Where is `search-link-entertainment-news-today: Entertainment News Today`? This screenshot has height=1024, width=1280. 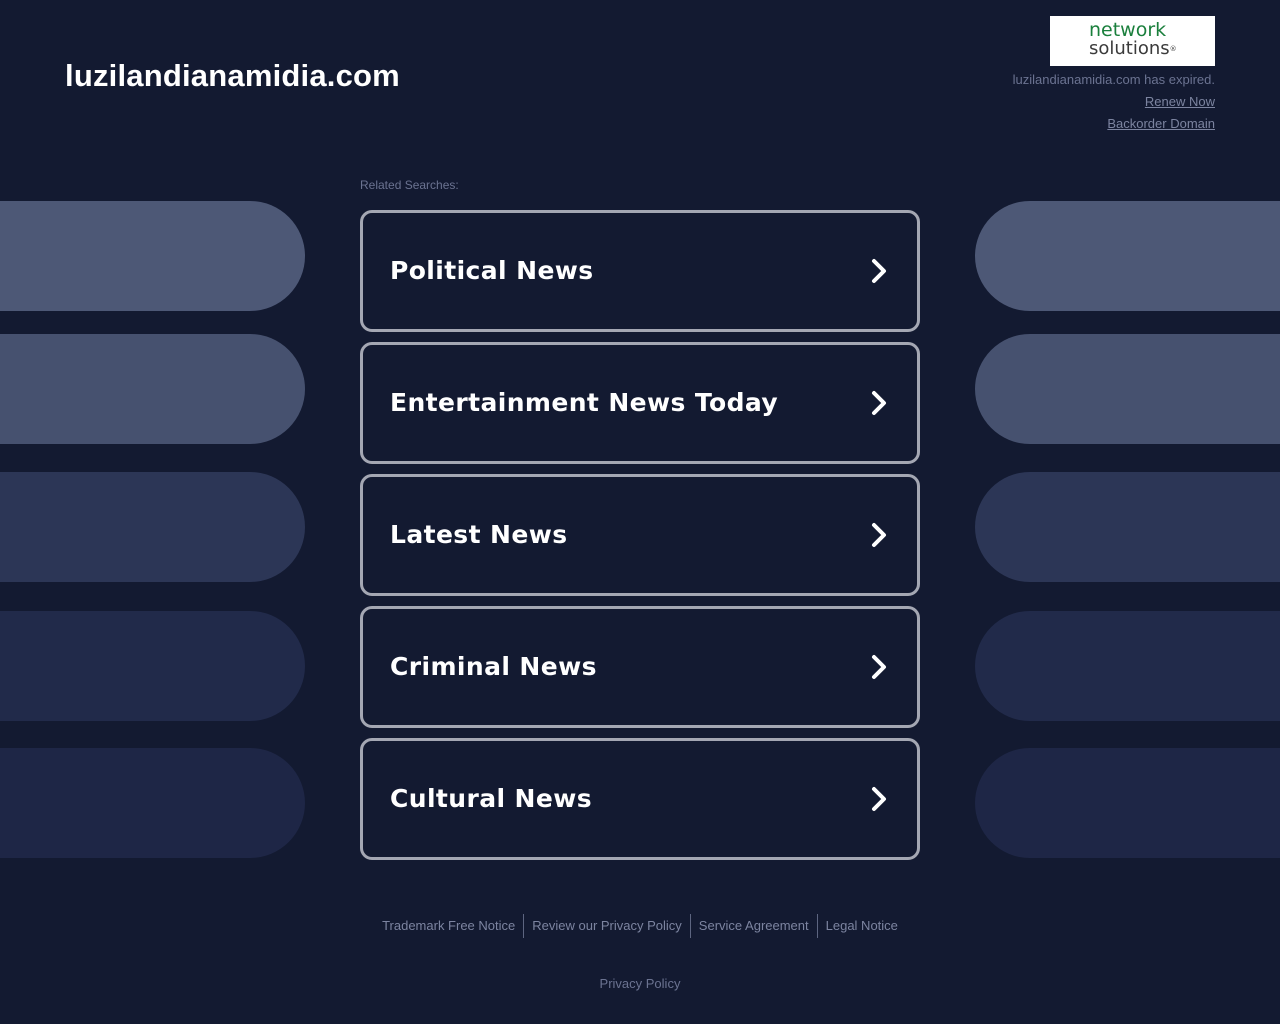
search-link-entertainment-news-today: Entertainment News Today is located at coordinates (640, 403).